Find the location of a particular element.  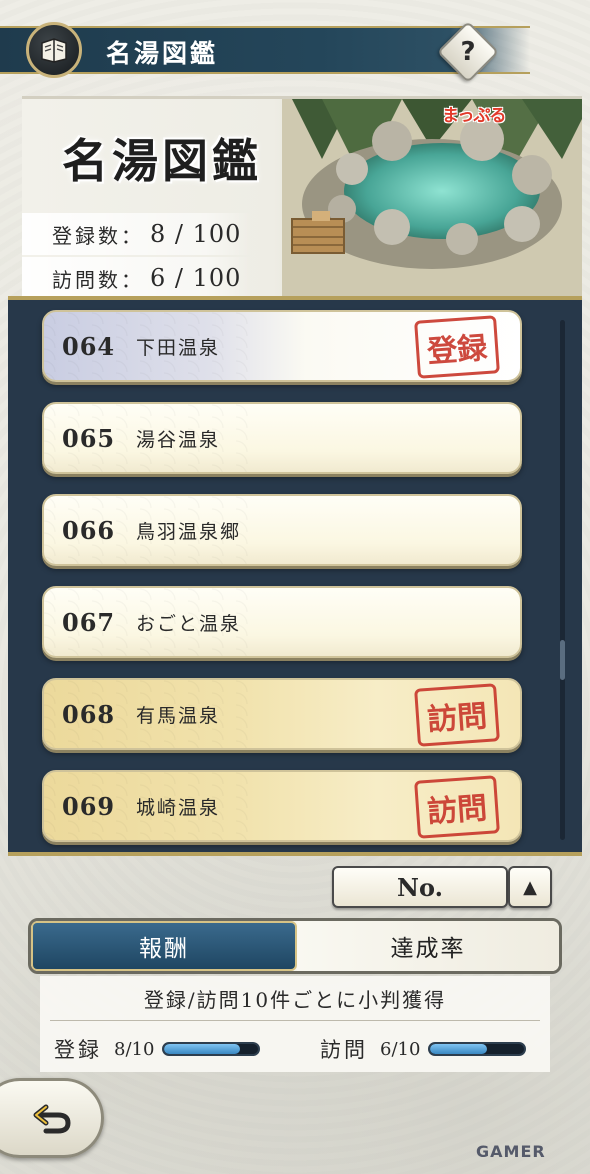

reward-description: 登録/訪問10件ごとに小判獲得 is located at coordinates (295, 1000).